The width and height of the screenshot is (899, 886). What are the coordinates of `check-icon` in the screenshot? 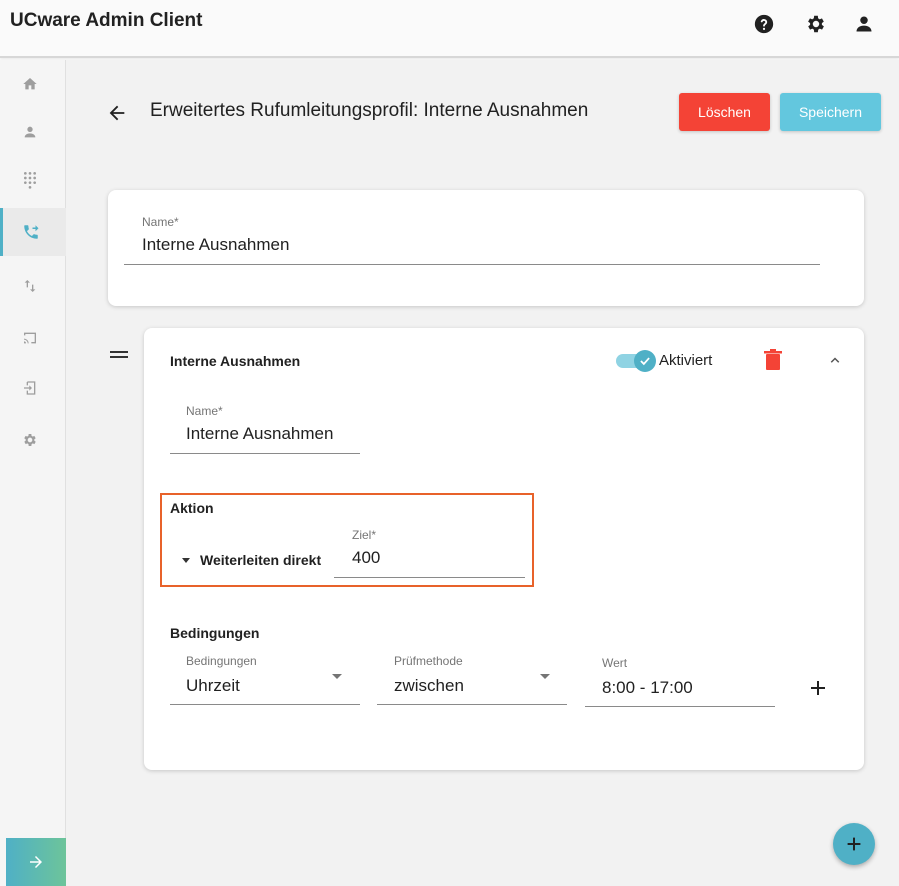 It's located at (645, 361).